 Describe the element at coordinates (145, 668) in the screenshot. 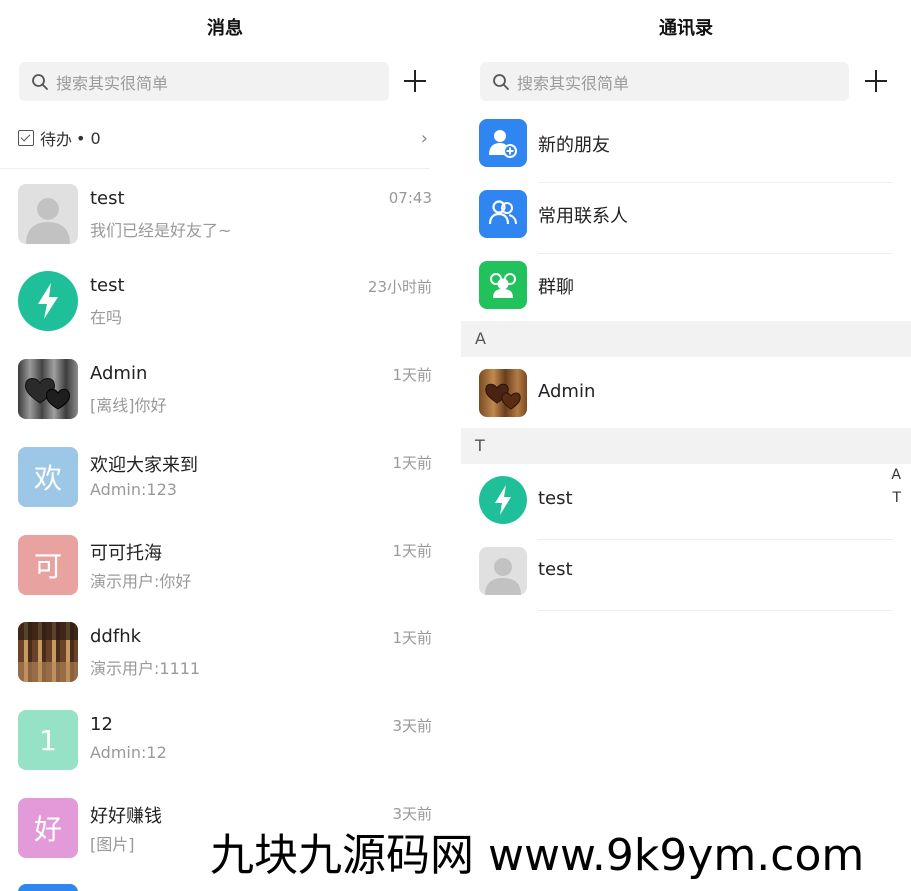

I see `conversation-preview: 演示用户:1111` at that location.